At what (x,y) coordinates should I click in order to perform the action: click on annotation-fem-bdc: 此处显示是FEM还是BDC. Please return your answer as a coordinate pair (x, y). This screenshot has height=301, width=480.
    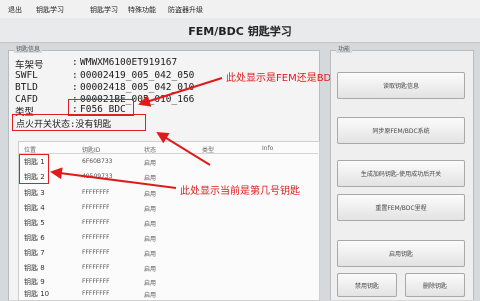
    Looking at the image, I should click on (282, 78).